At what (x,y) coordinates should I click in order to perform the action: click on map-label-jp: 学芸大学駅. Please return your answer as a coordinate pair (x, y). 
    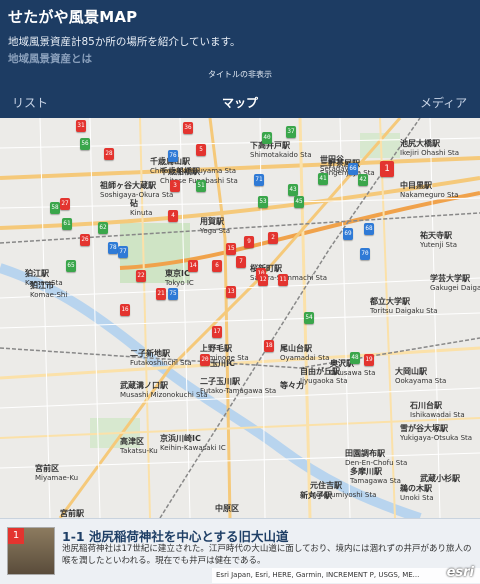
    Looking at the image, I should click on (450, 278).